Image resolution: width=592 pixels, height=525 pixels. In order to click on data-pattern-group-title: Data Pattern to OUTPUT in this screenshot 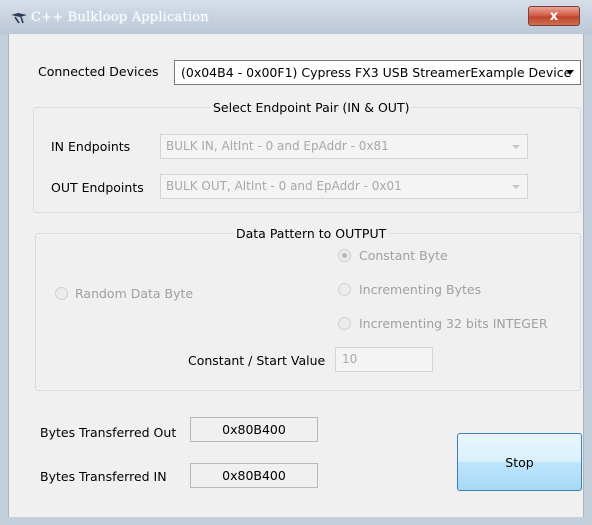, I will do `click(311, 233)`.